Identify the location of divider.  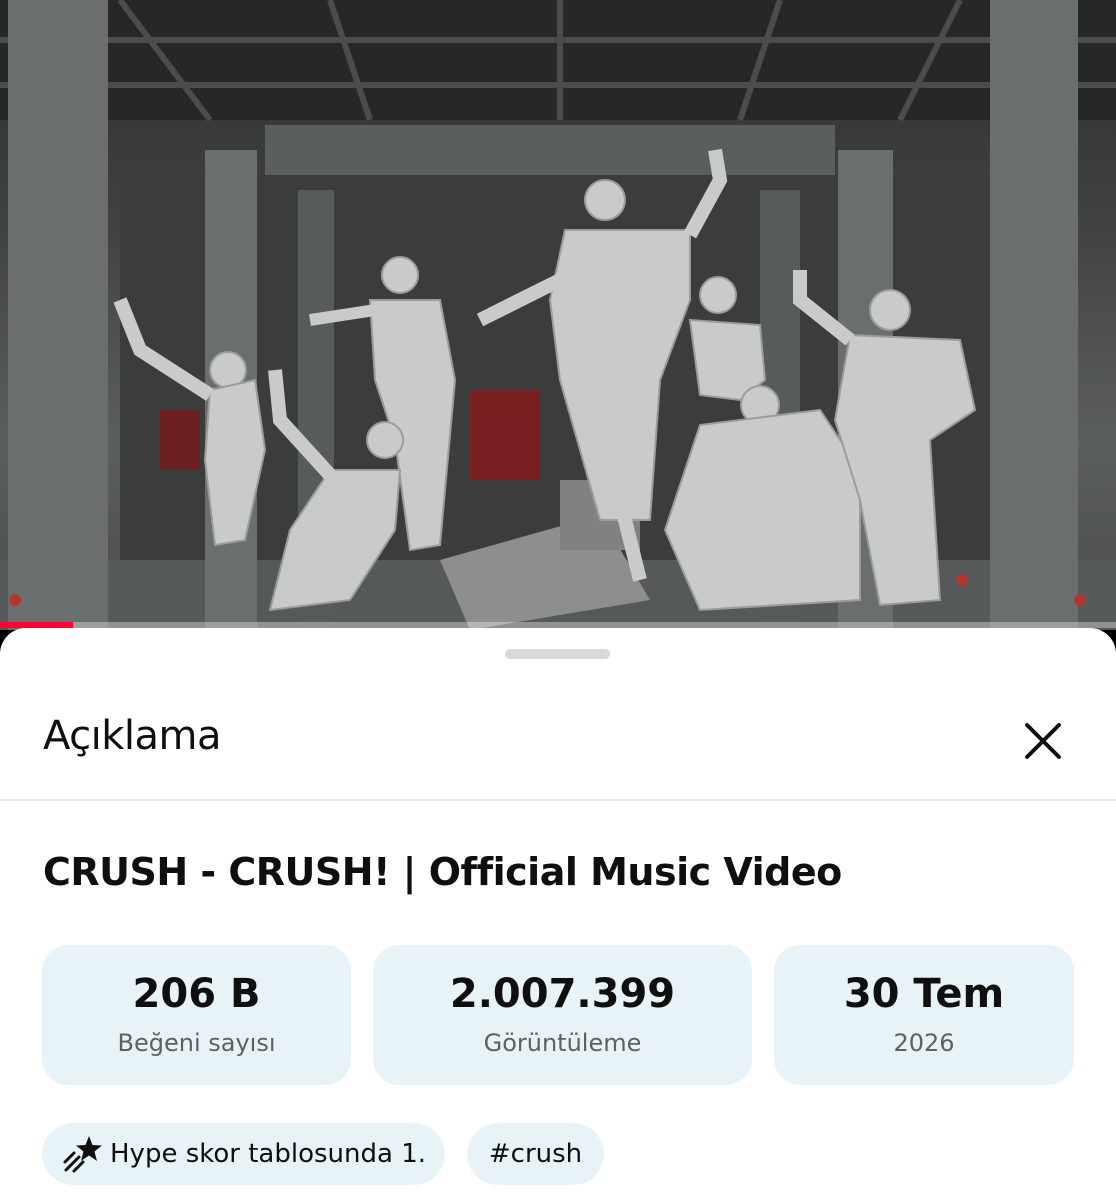
(558, 800).